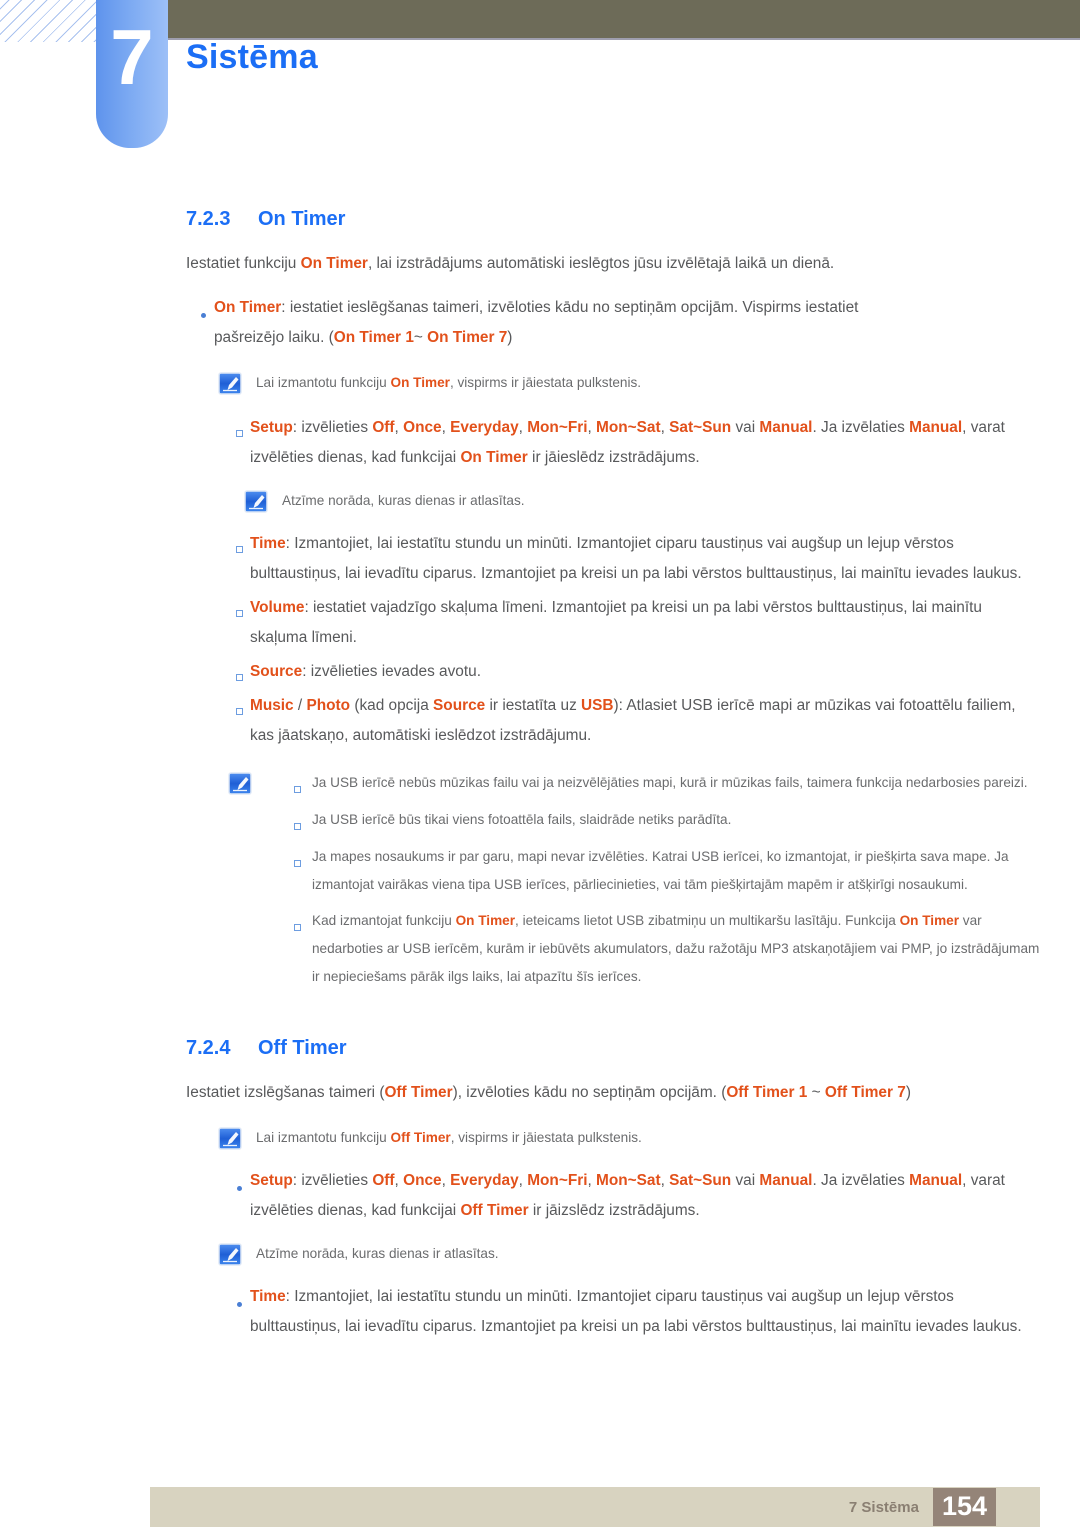 Image resolution: width=1080 pixels, height=1527 pixels. What do you see at coordinates (494, 457) in the screenshot?
I see `setup-on-timer-term: On Timer` at bounding box center [494, 457].